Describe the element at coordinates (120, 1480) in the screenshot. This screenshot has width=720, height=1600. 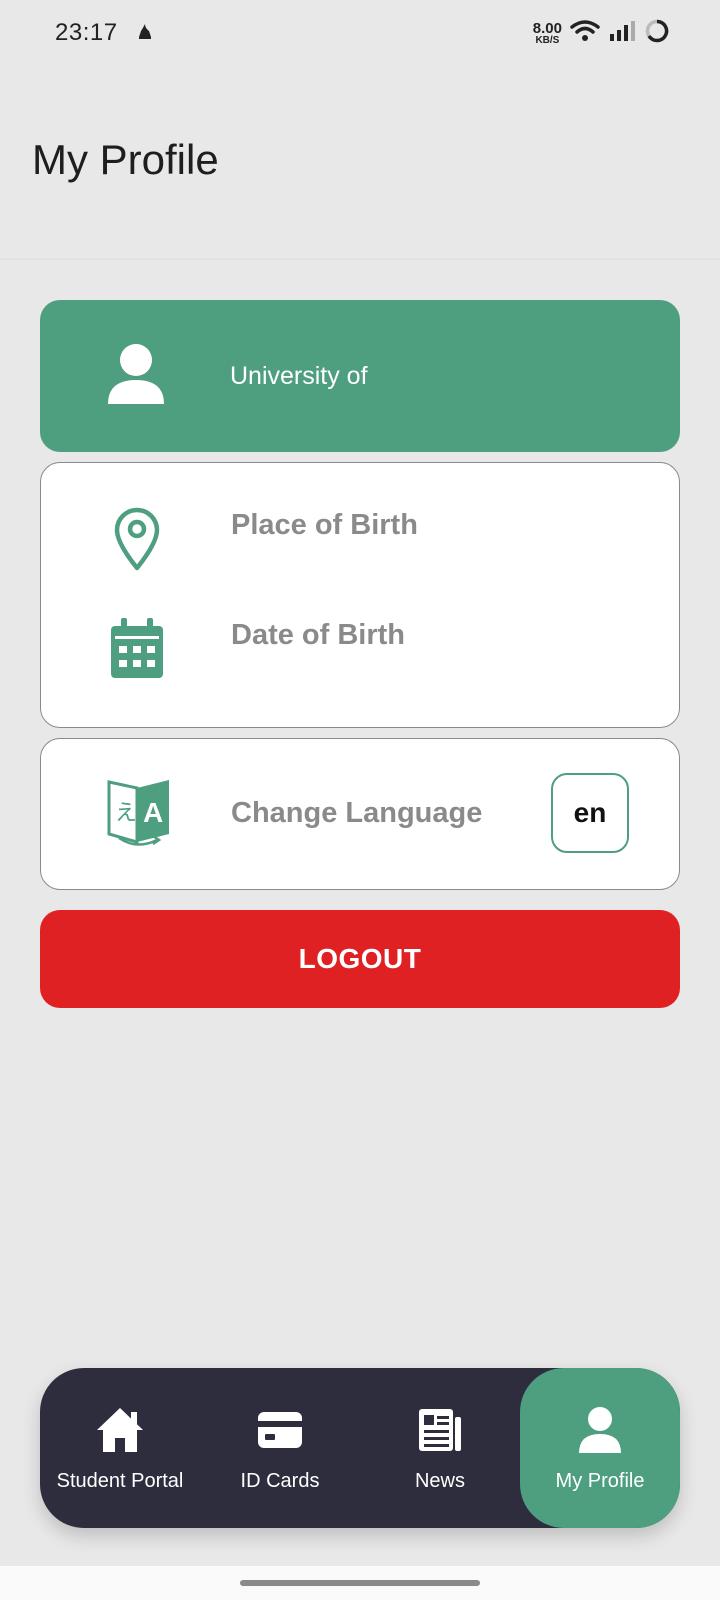
I see `nav-label-student-portal: Student Portal` at that location.